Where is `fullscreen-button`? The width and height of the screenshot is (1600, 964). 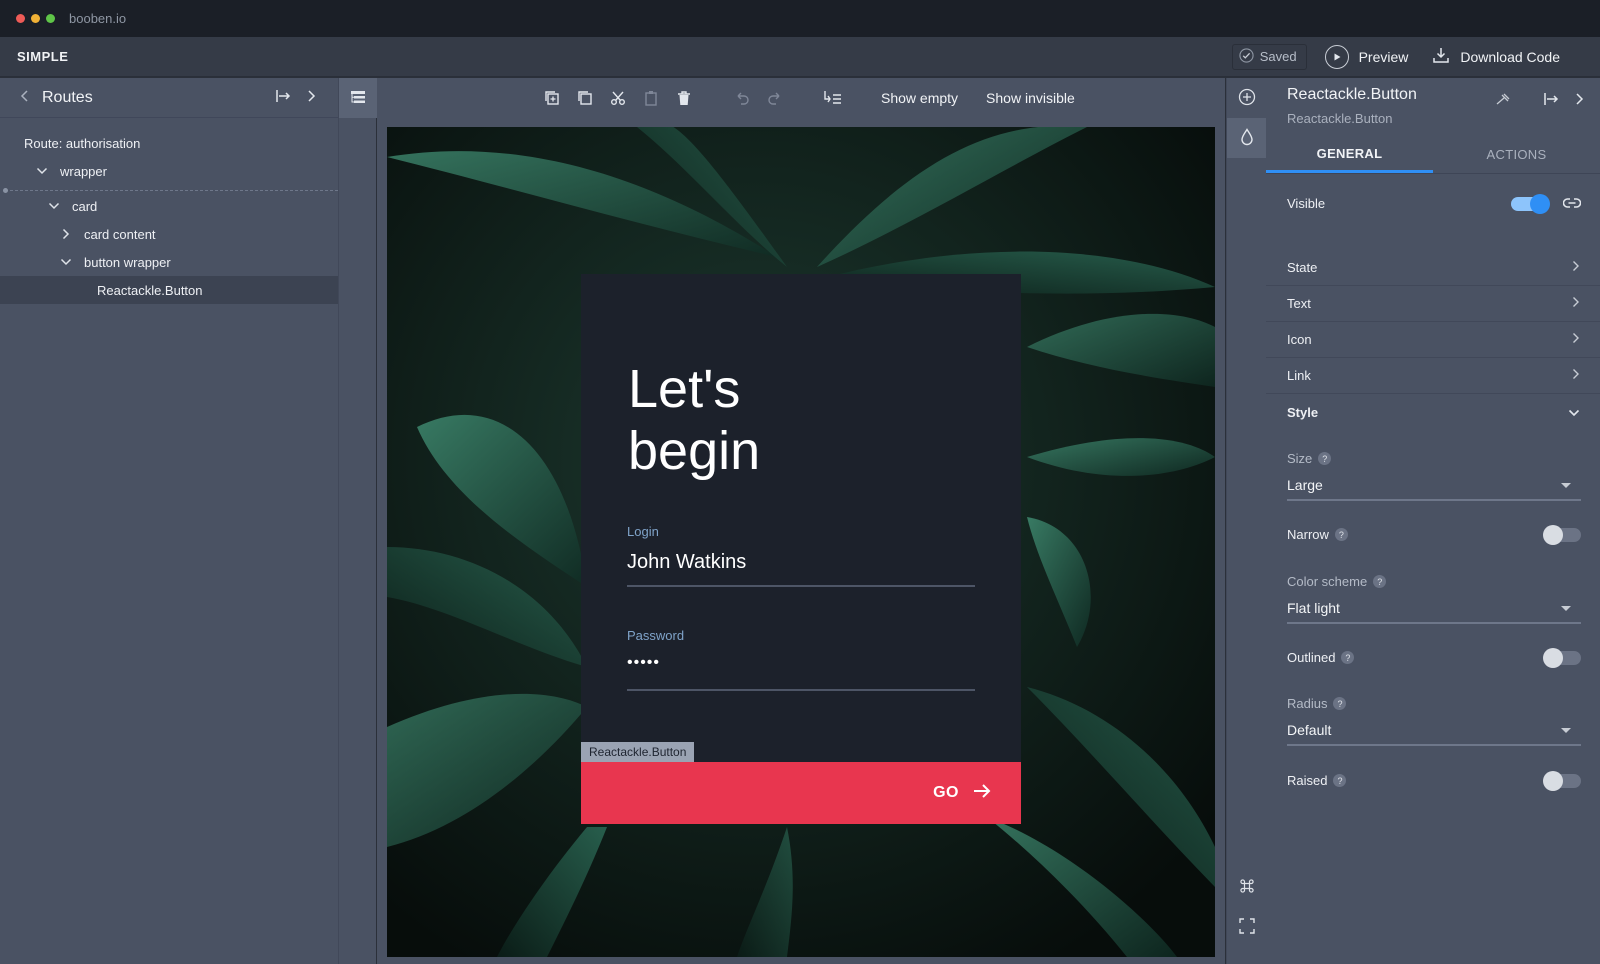 fullscreen-button is located at coordinates (1247, 927).